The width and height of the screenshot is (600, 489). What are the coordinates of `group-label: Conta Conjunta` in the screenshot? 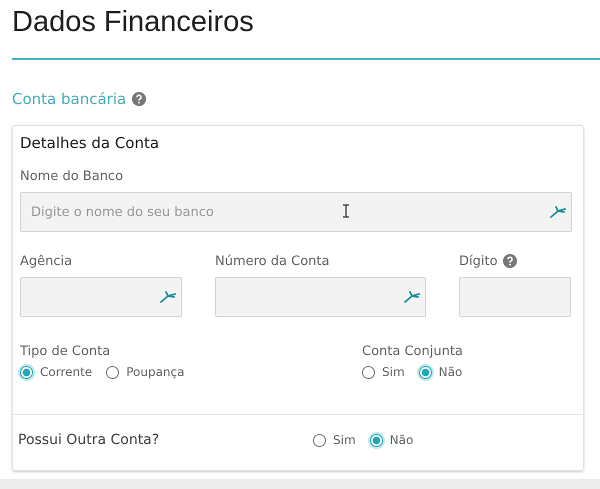 It's located at (412, 351).